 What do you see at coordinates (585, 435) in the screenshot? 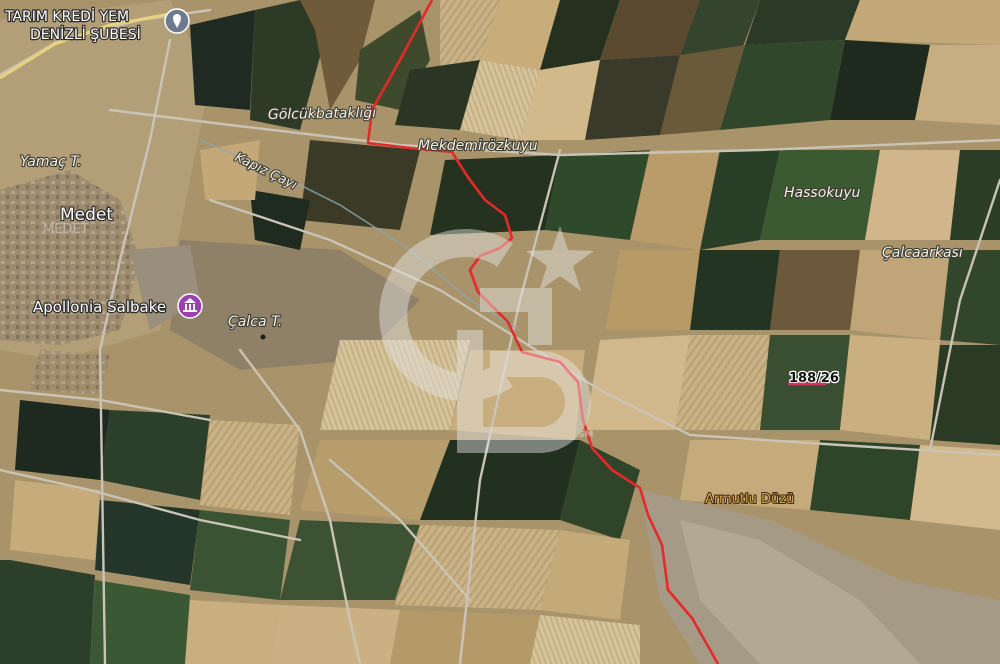
I see `watermark-mark: SM` at bounding box center [585, 435].